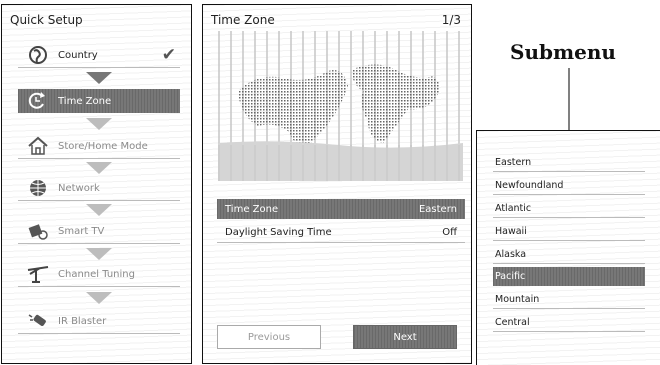  What do you see at coordinates (341, 209) in the screenshot?
I see `setting-row-time-zone: Time Zone Eastern` at bounding box center [341, 209].